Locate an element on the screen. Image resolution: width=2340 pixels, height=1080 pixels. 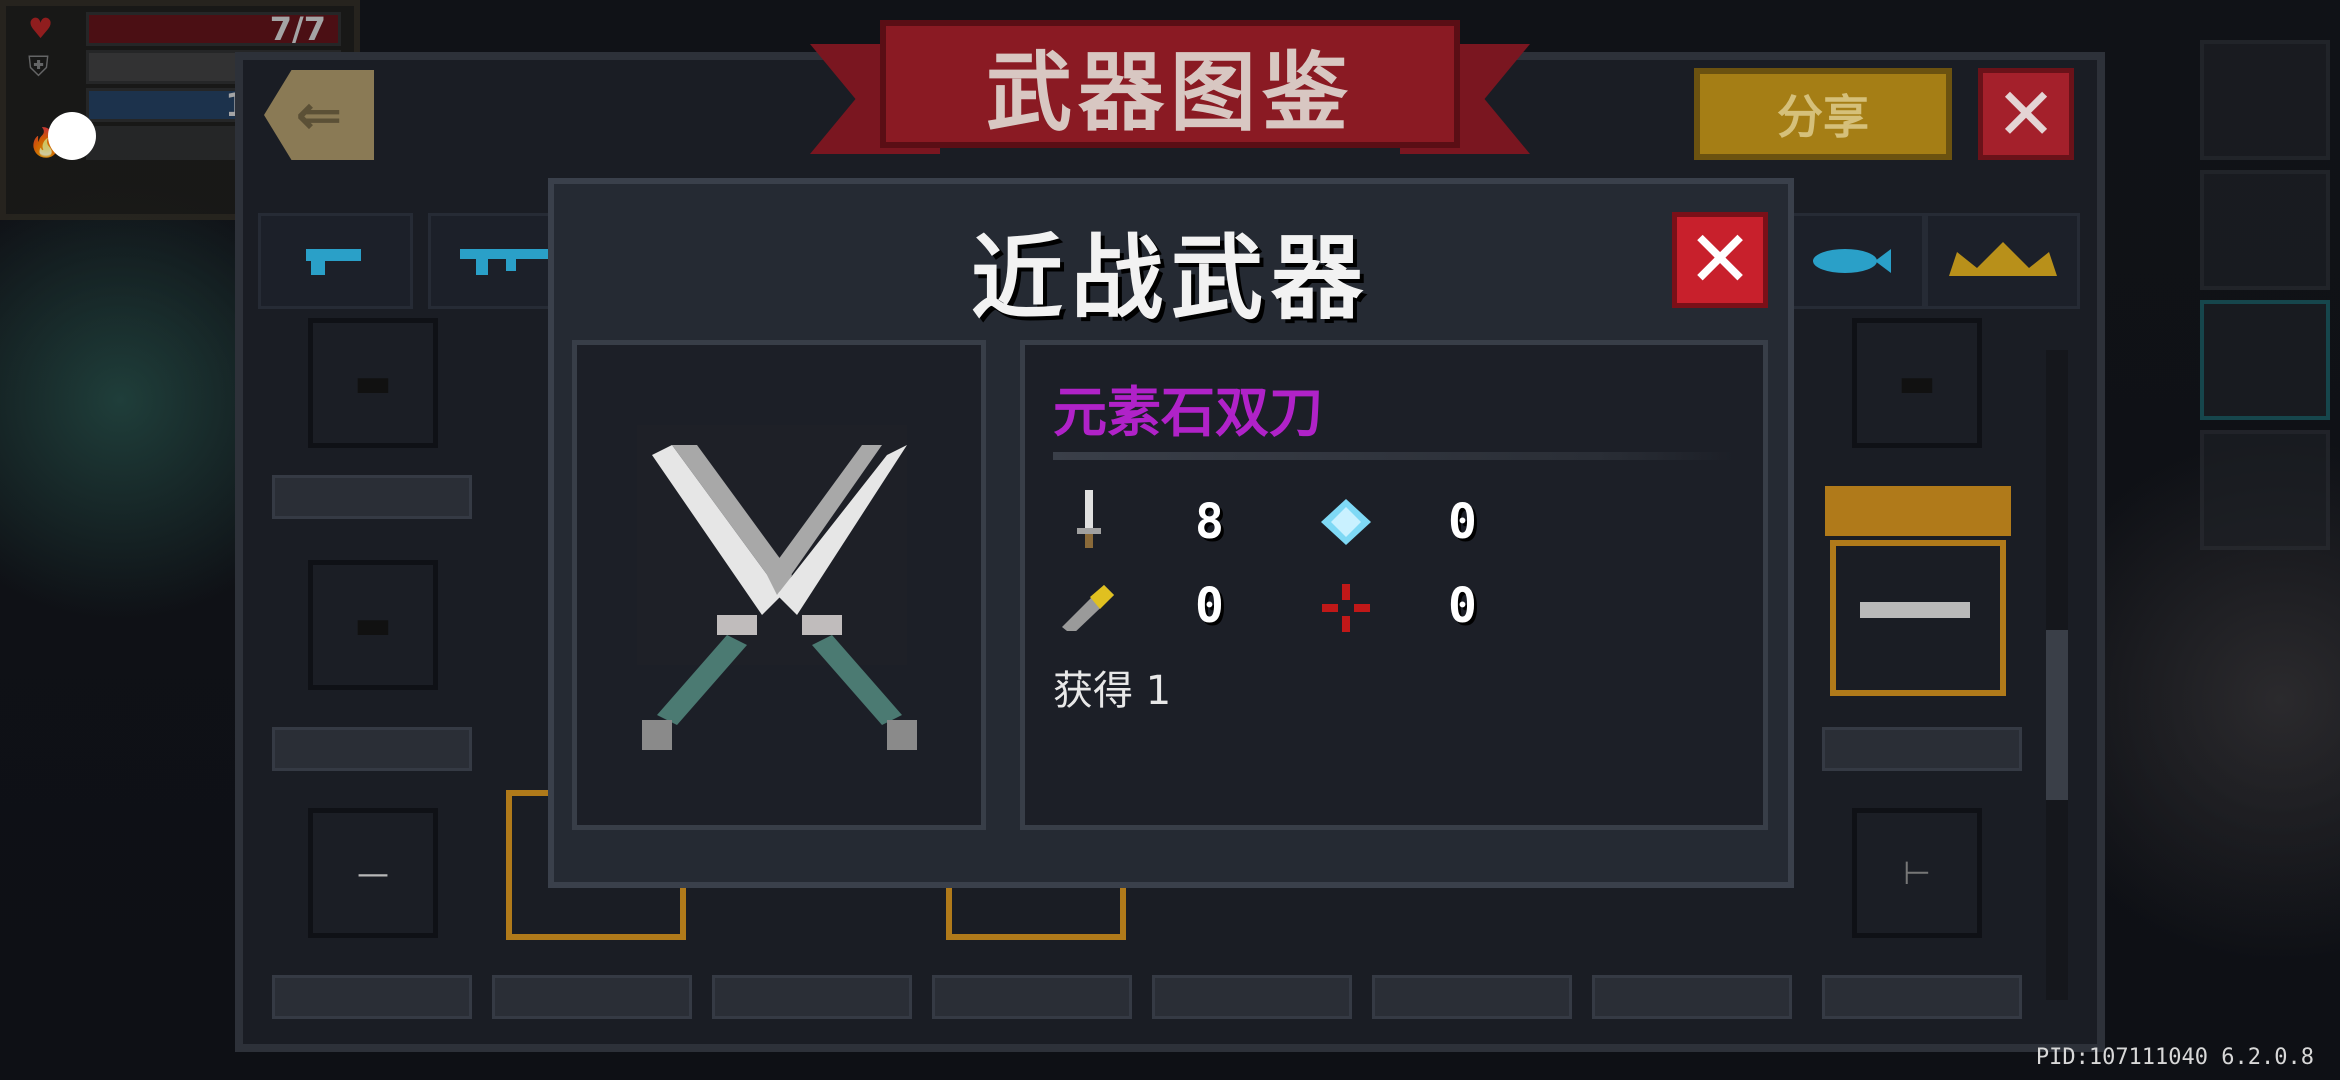
dialog-title: 近战武器 is located at coordinates (1170, 278).